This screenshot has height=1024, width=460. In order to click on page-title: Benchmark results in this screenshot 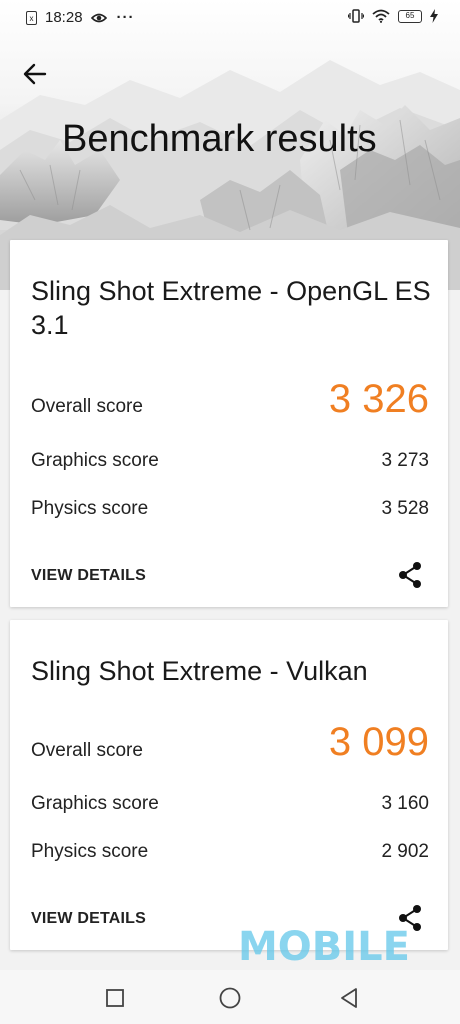, I will do `click(219, 139)`.